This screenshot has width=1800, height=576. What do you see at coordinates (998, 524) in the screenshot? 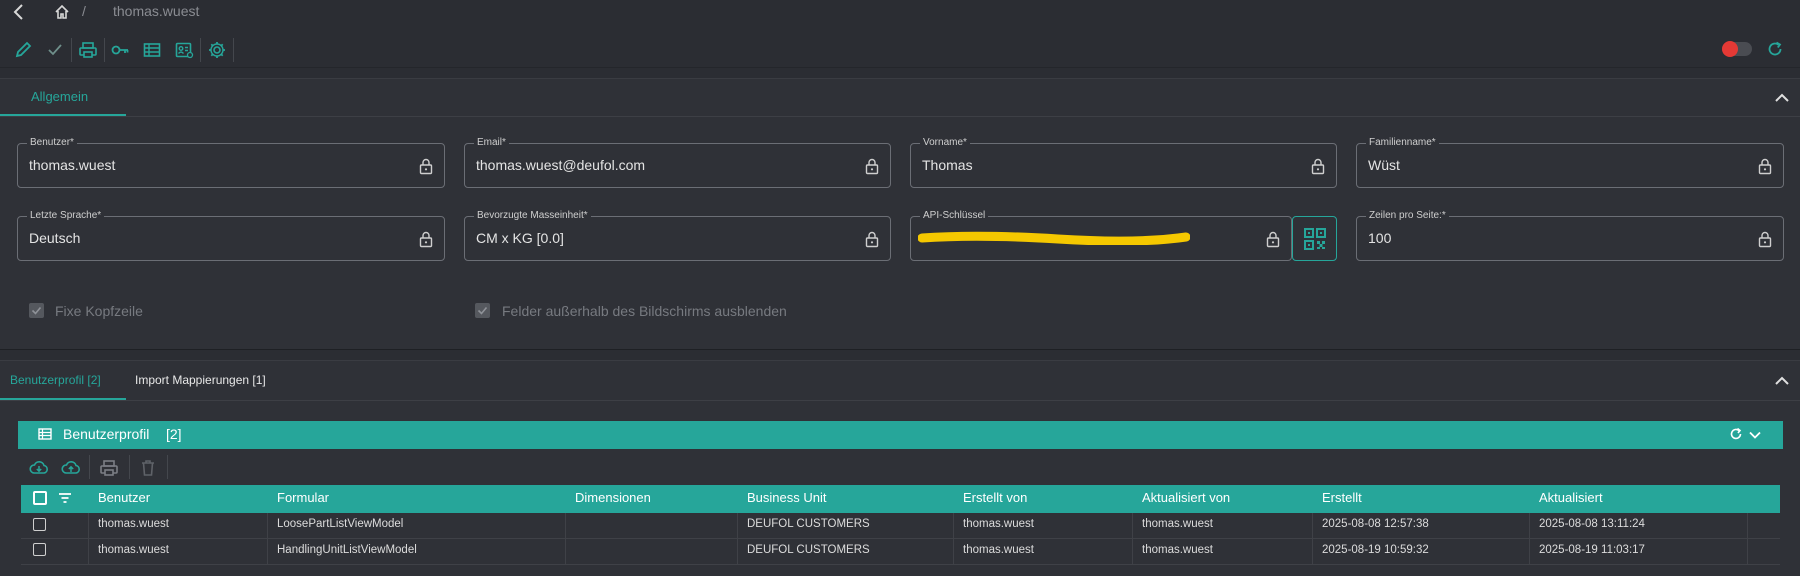
I see `cell-erstellt-von: thomas.wuest` at bounding box center [998, 524].